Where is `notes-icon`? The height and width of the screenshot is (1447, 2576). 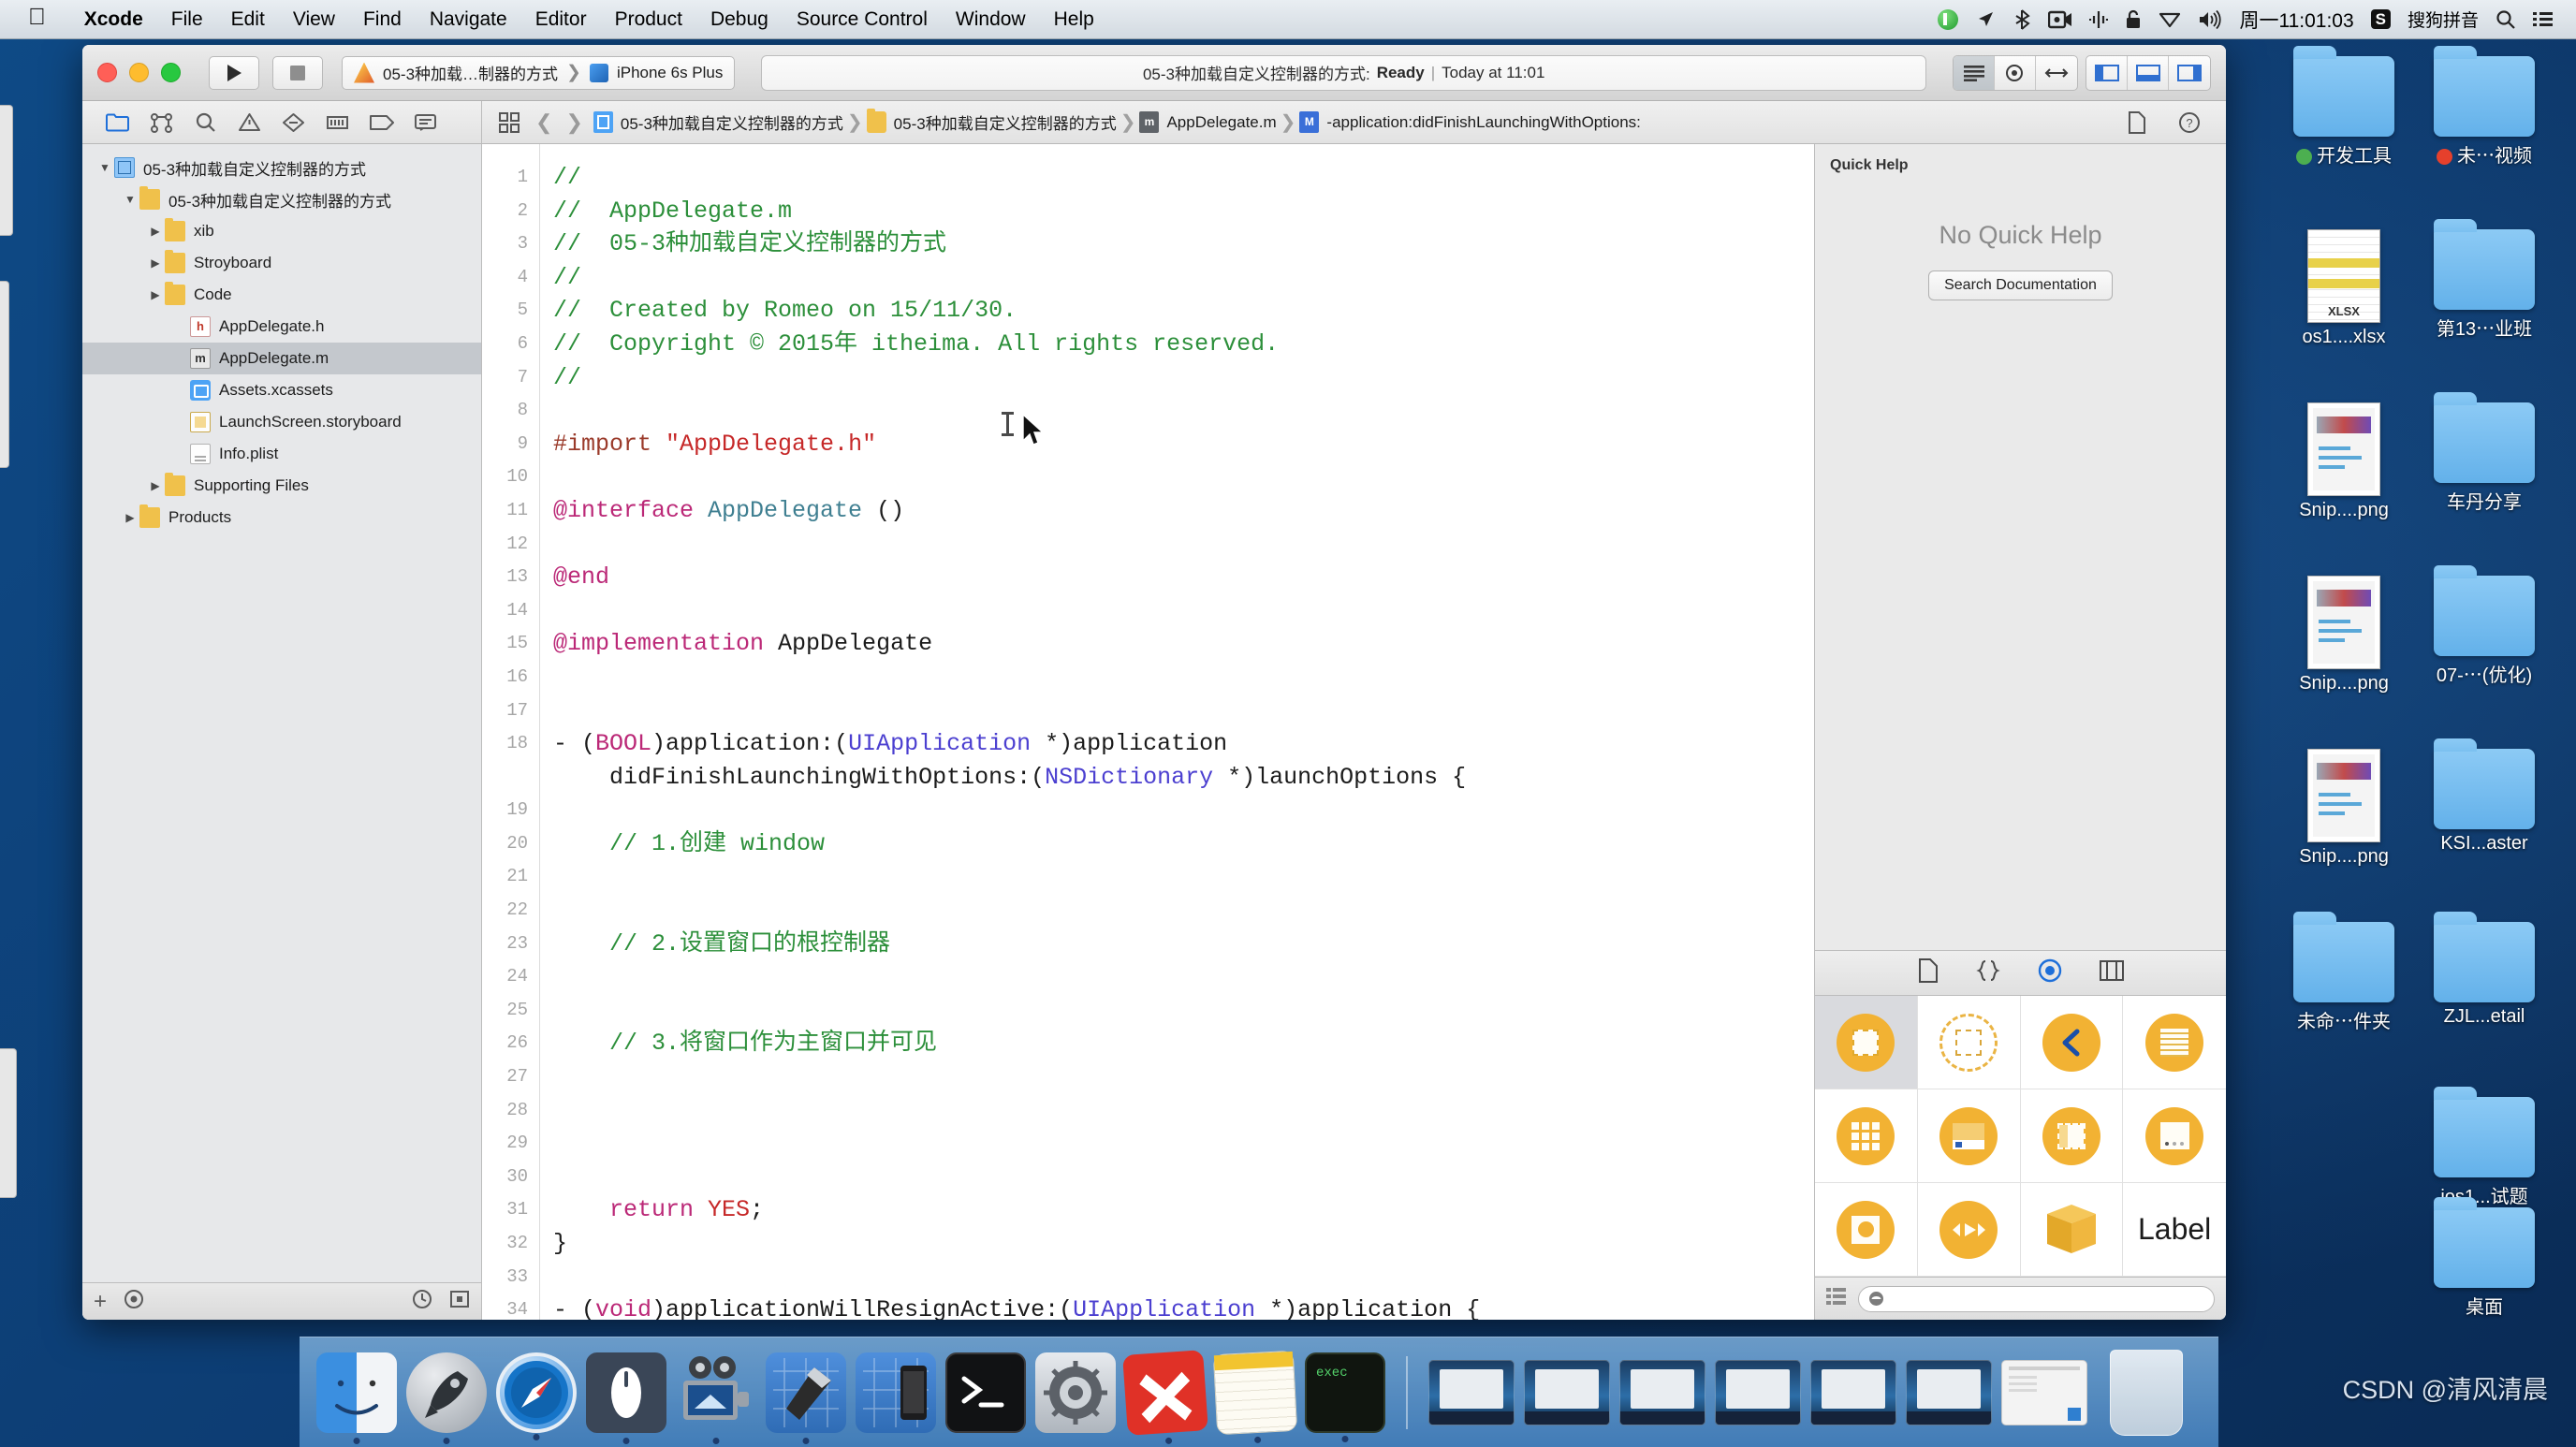
notes-icon is located at coordinates (1255, 1396).